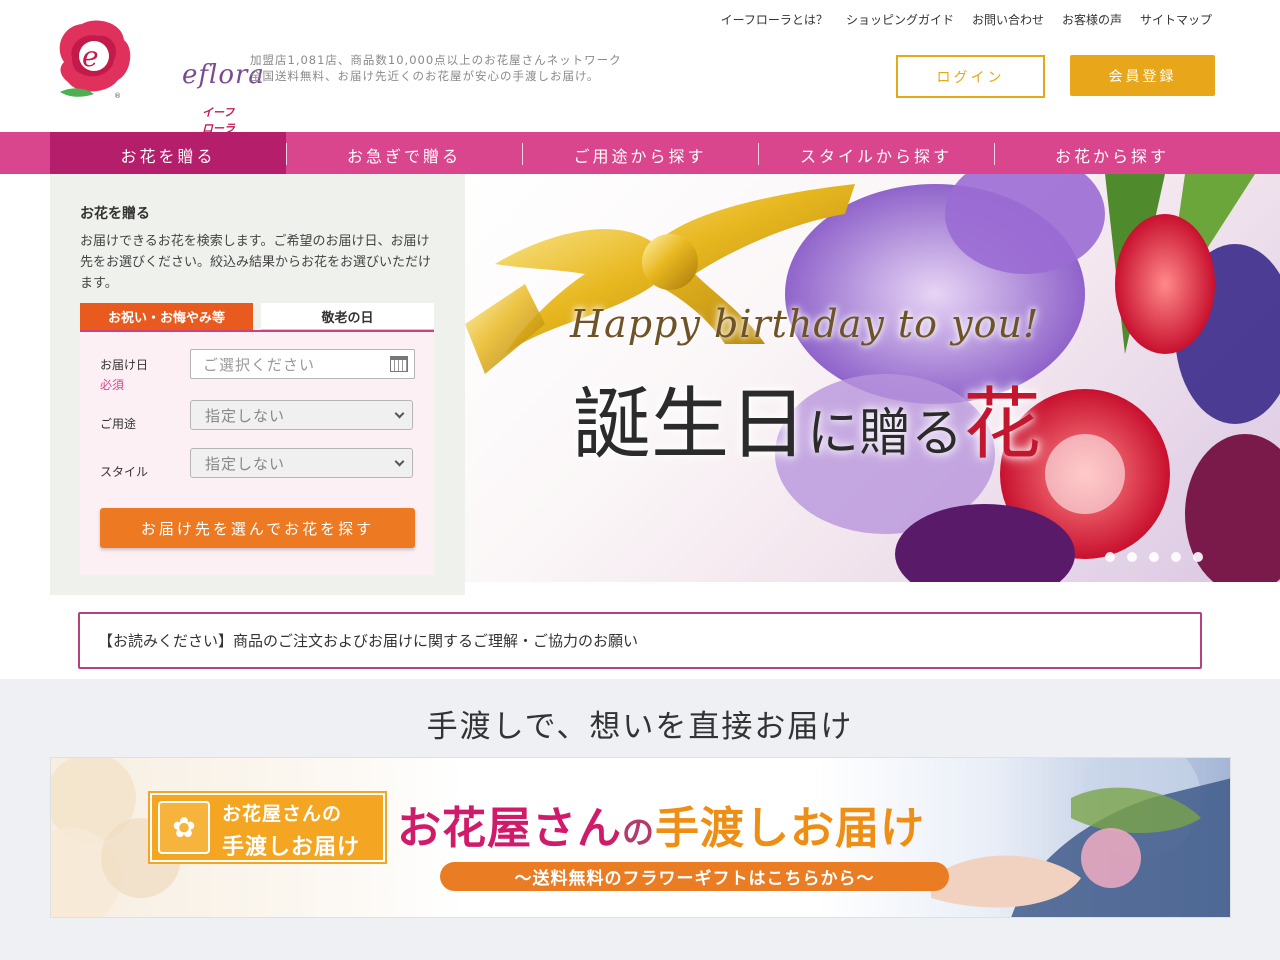 The height and width of the screenshot is (960, 1280). Describe the element at coordinates (774, 19) in the screenshot. I see `link-about: イーフローラとは？` at that location.